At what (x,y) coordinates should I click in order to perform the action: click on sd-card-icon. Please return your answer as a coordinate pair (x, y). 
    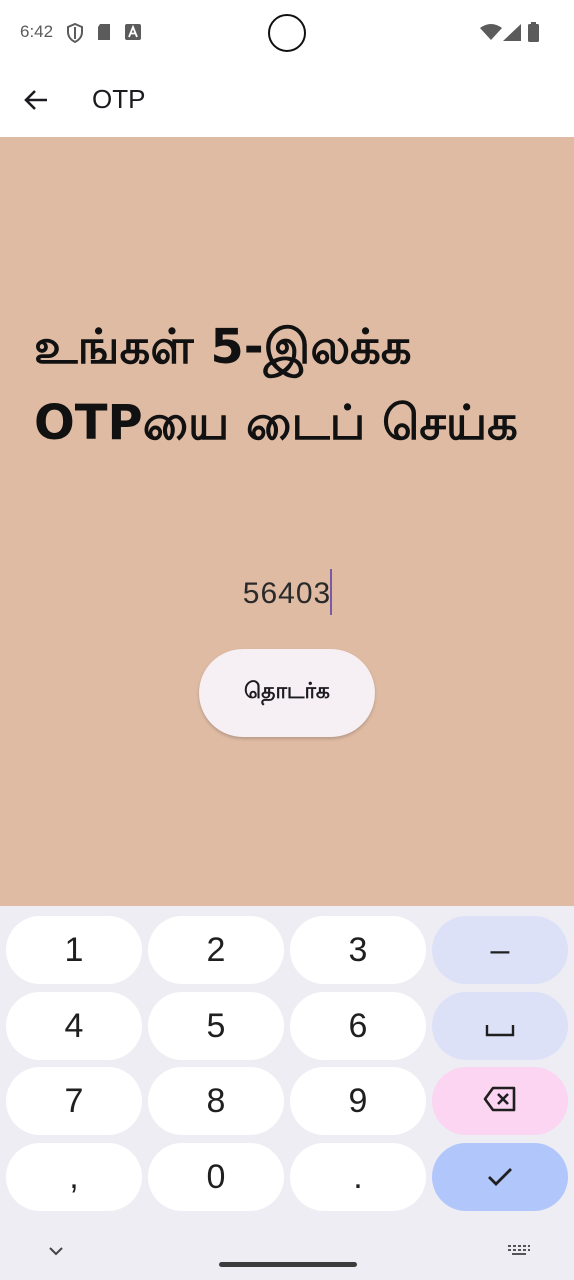
    Looking at the image, I should click on (104, 34).